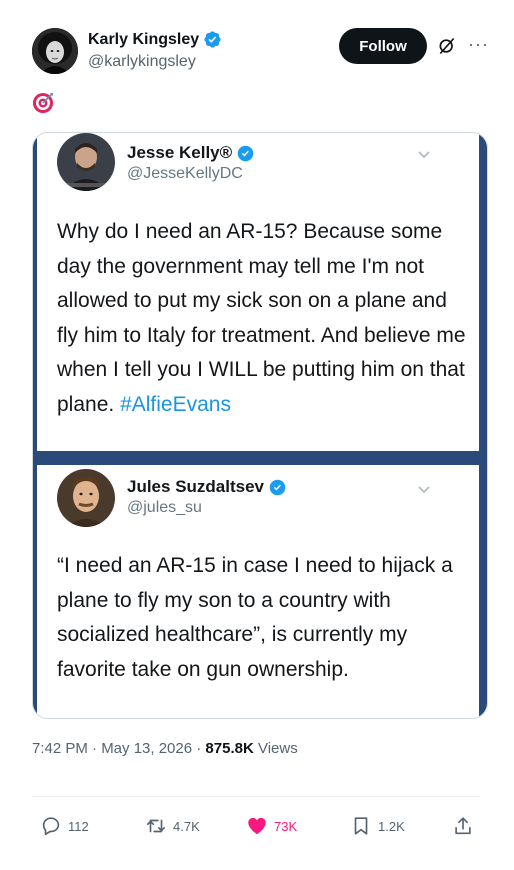 The height and width of the screenshot is (870, 514). Describe the element at coordinates (118, 748) in the screenshot. I see `post-timestamp: 7:42 PM · May 13, 2026 ·` at that location.